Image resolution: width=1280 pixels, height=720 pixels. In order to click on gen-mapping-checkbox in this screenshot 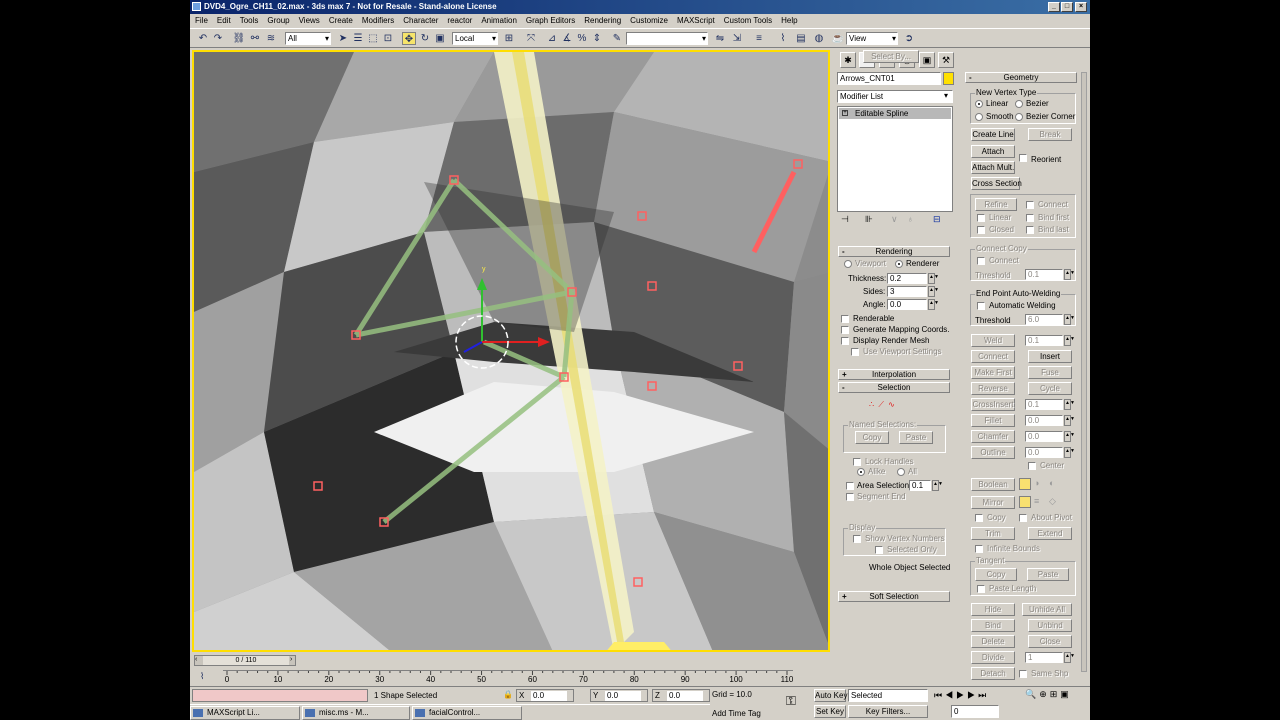, I will do `click(845, 330)`.